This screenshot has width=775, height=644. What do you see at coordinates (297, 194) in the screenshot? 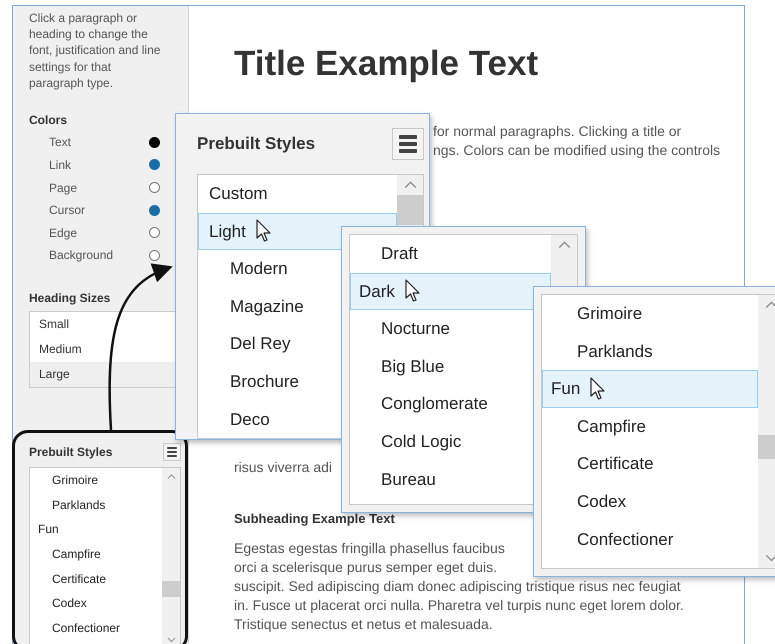
I see `style-list-item: Custom` at bounding box center [297, 194].